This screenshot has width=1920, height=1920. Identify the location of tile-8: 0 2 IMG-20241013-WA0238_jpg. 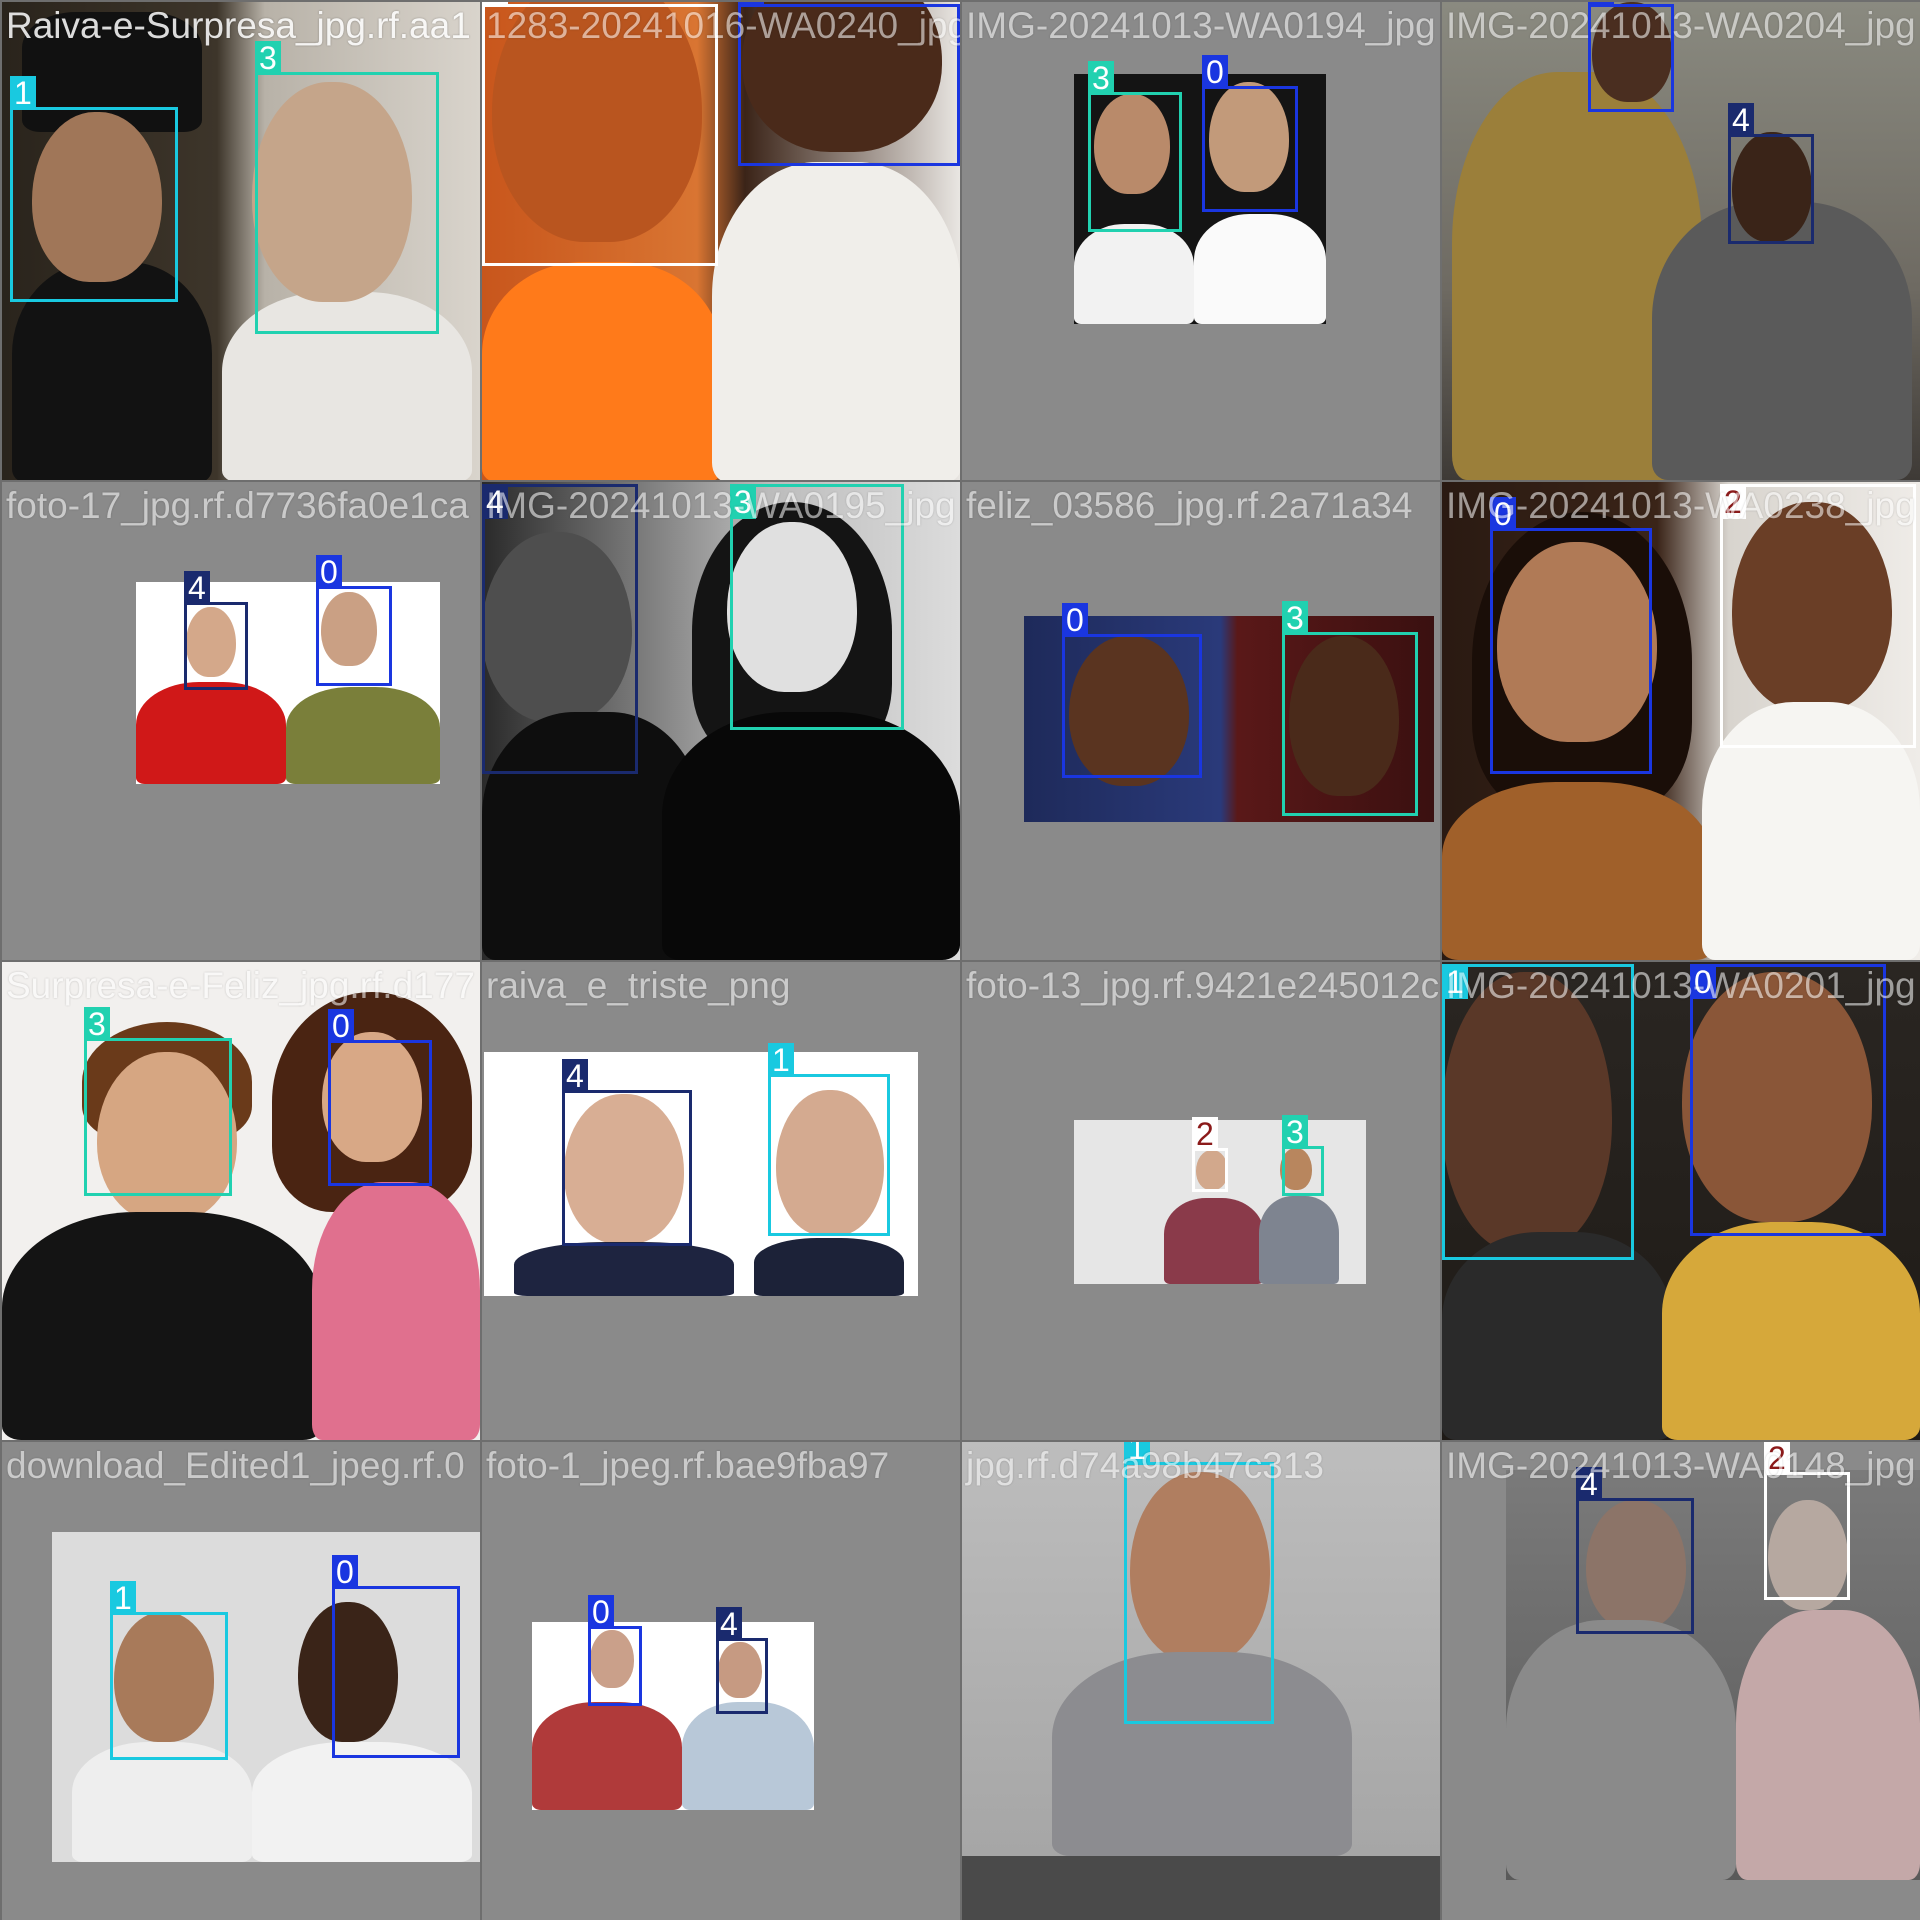
(1681, 721).